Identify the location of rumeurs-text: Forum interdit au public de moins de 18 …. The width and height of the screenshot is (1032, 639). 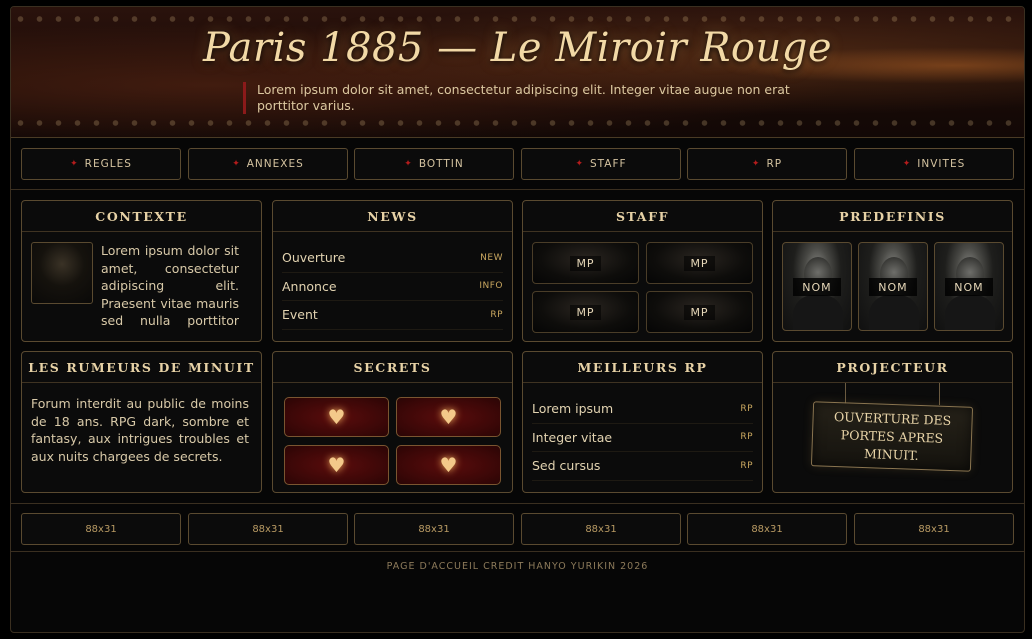
(140, 430).